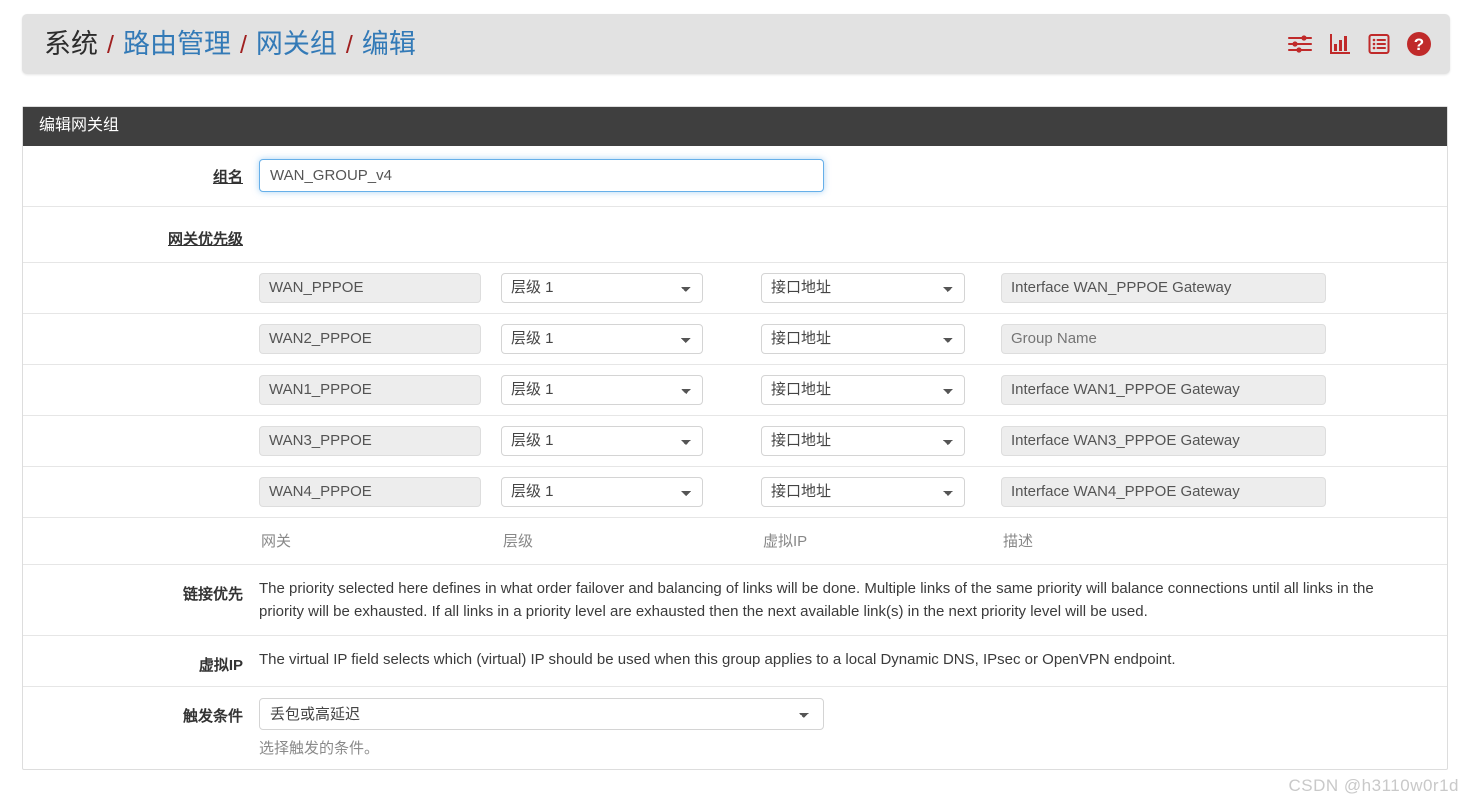  I want to click on bar-chart-icon, so click(1340, 44).